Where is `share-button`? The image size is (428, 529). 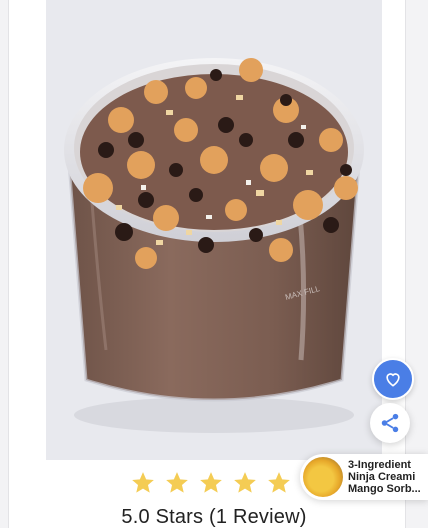
share-button is located at coordinates (390, 423).